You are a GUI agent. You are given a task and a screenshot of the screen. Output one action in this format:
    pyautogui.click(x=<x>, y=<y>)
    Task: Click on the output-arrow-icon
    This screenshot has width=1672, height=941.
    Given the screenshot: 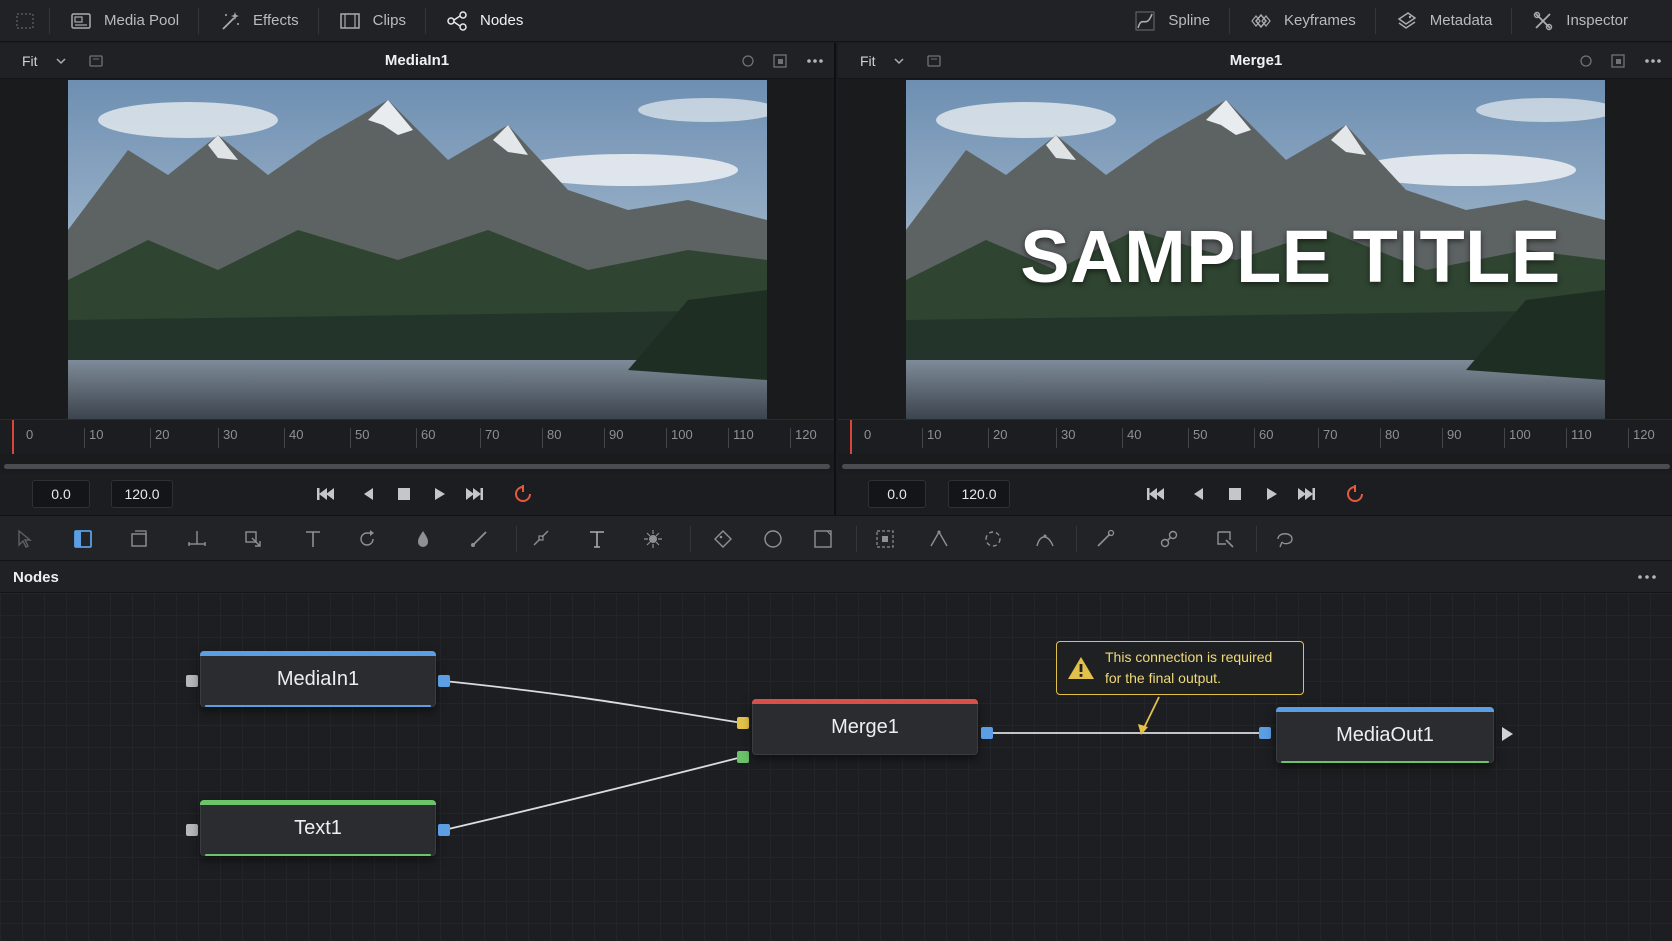 What is the action you would take?
    pyautogui.click(x=1507, y=734)
    